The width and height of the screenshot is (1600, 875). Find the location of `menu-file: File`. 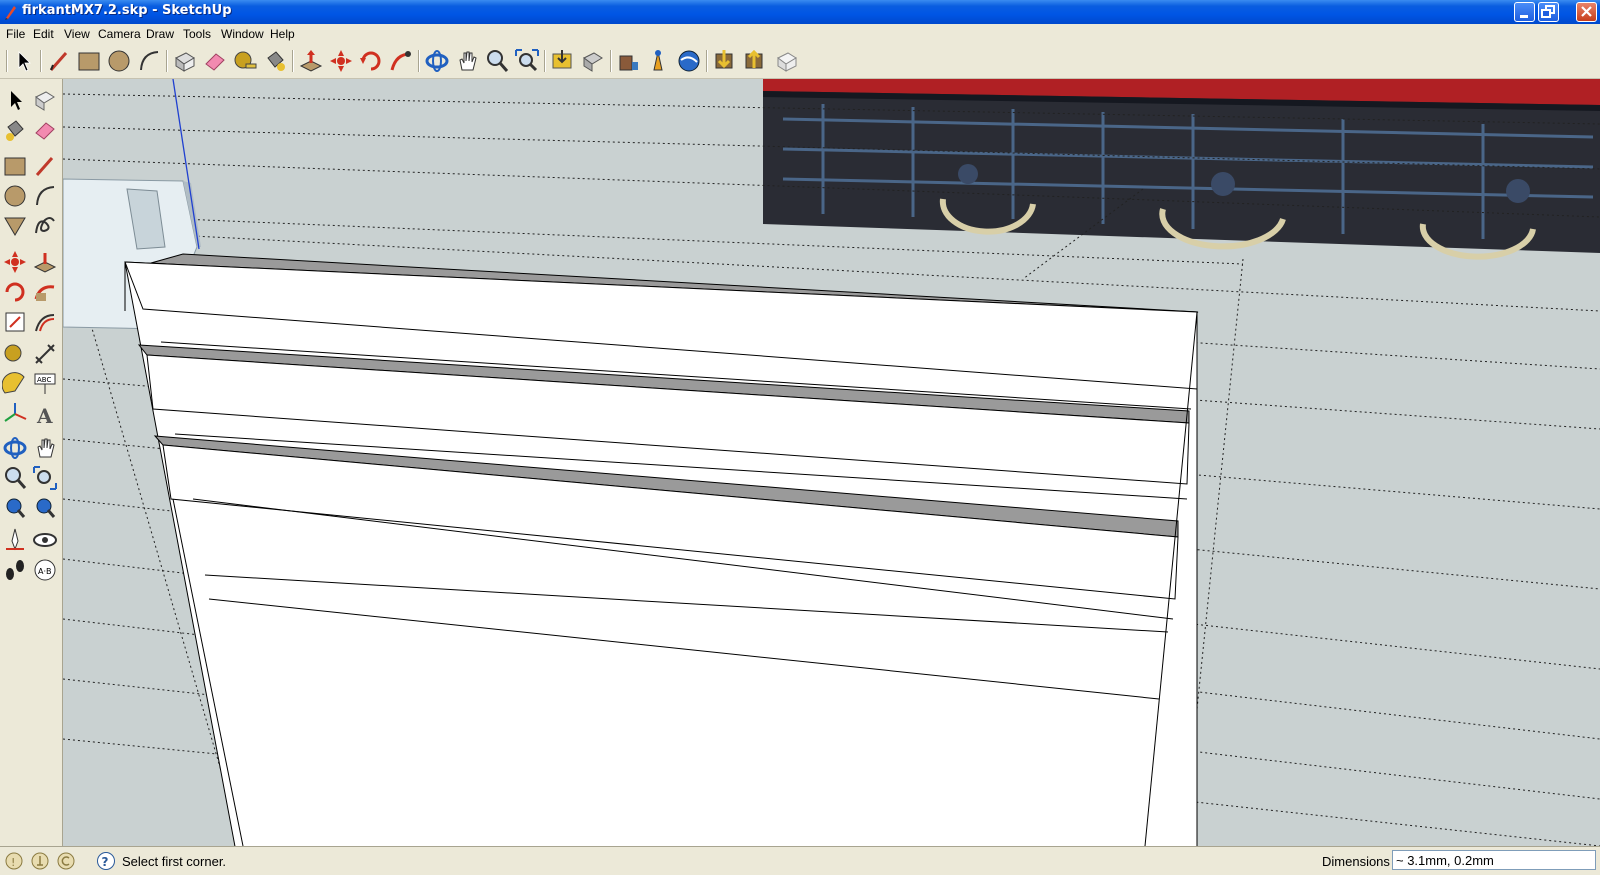

menu-file: File is located at coordinates (15, 34).